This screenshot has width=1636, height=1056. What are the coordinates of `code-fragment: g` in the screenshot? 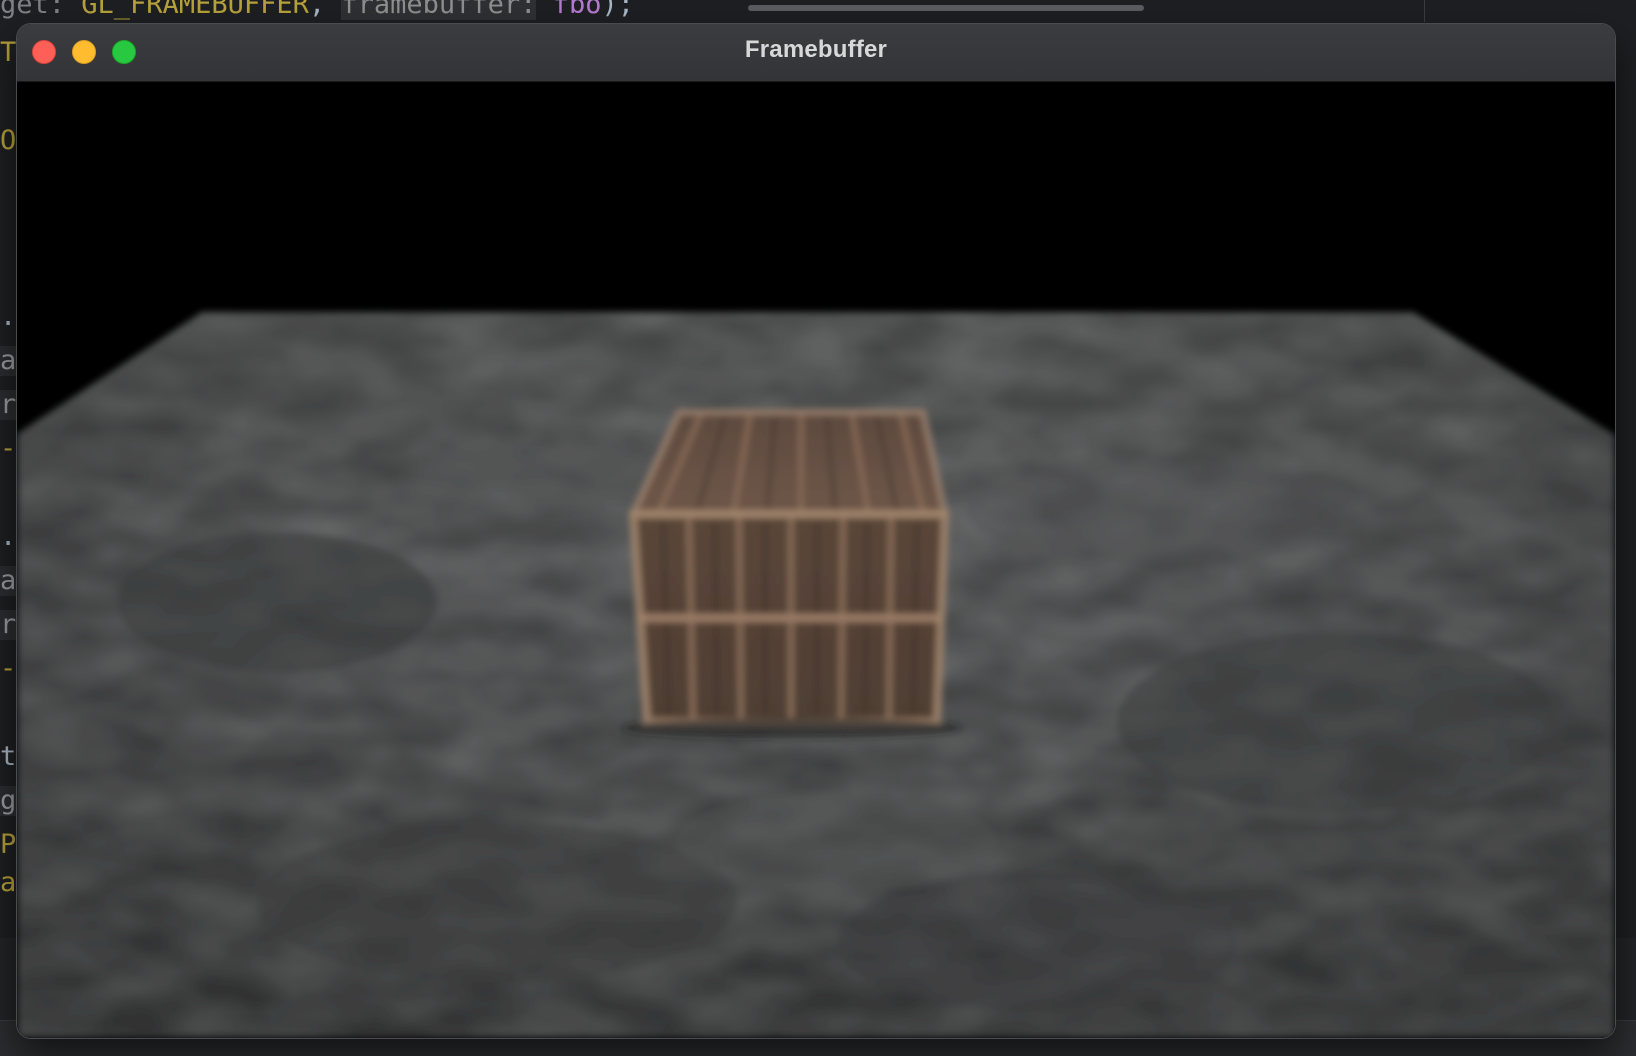 It's located at (8, 800).